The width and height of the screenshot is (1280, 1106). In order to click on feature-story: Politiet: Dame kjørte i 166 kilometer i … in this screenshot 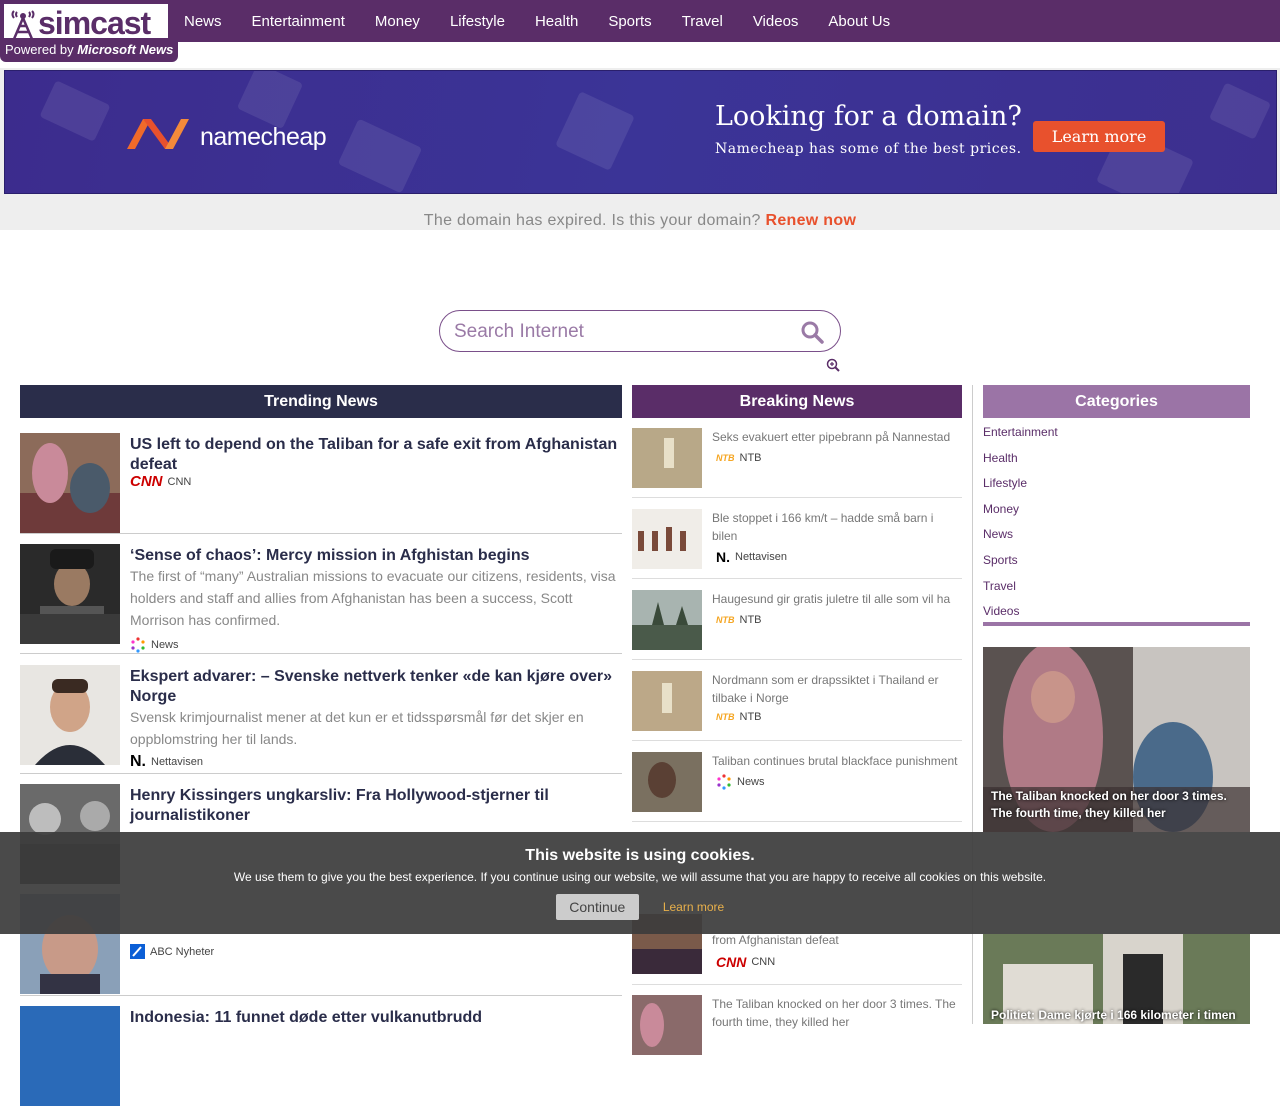, I will do `click(1116, 979)`.